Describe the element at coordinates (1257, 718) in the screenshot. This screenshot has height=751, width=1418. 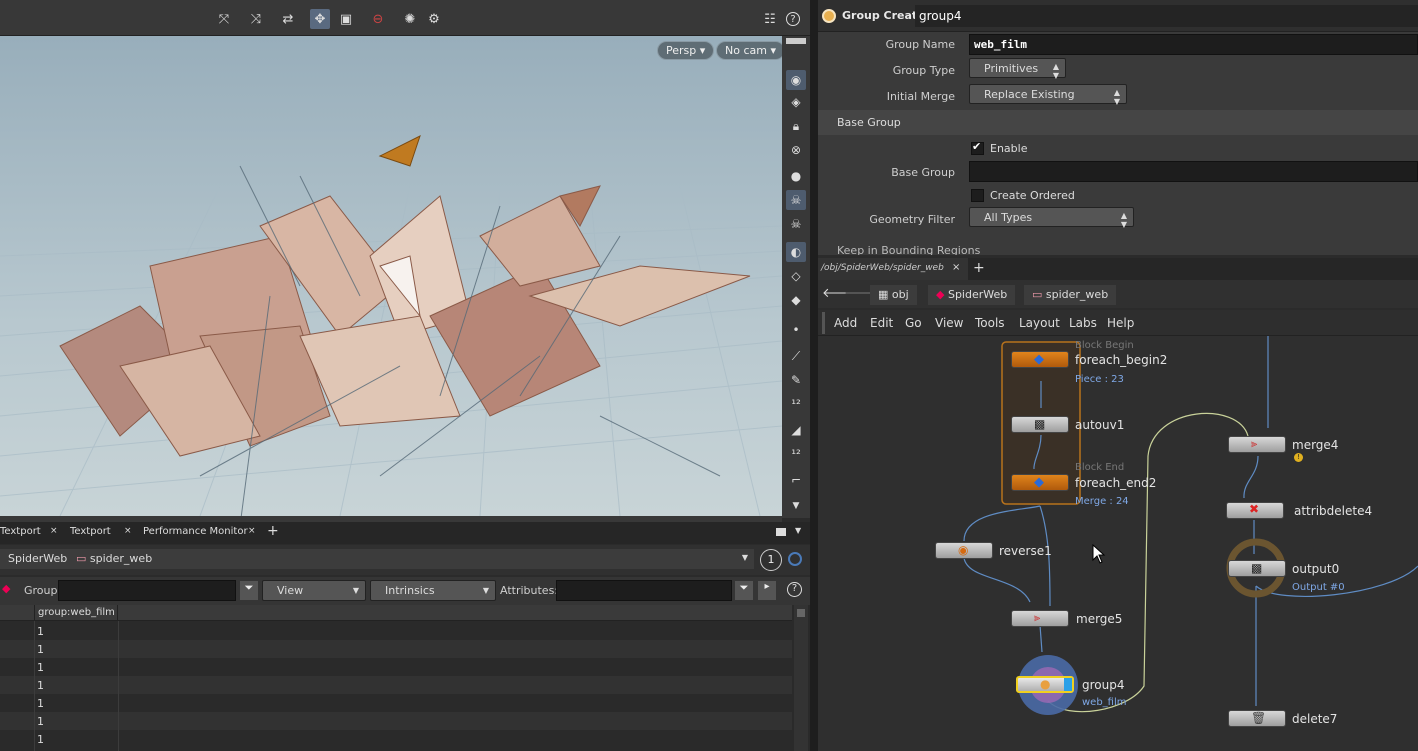
I see `delete-node: 🗑︎` at that location.